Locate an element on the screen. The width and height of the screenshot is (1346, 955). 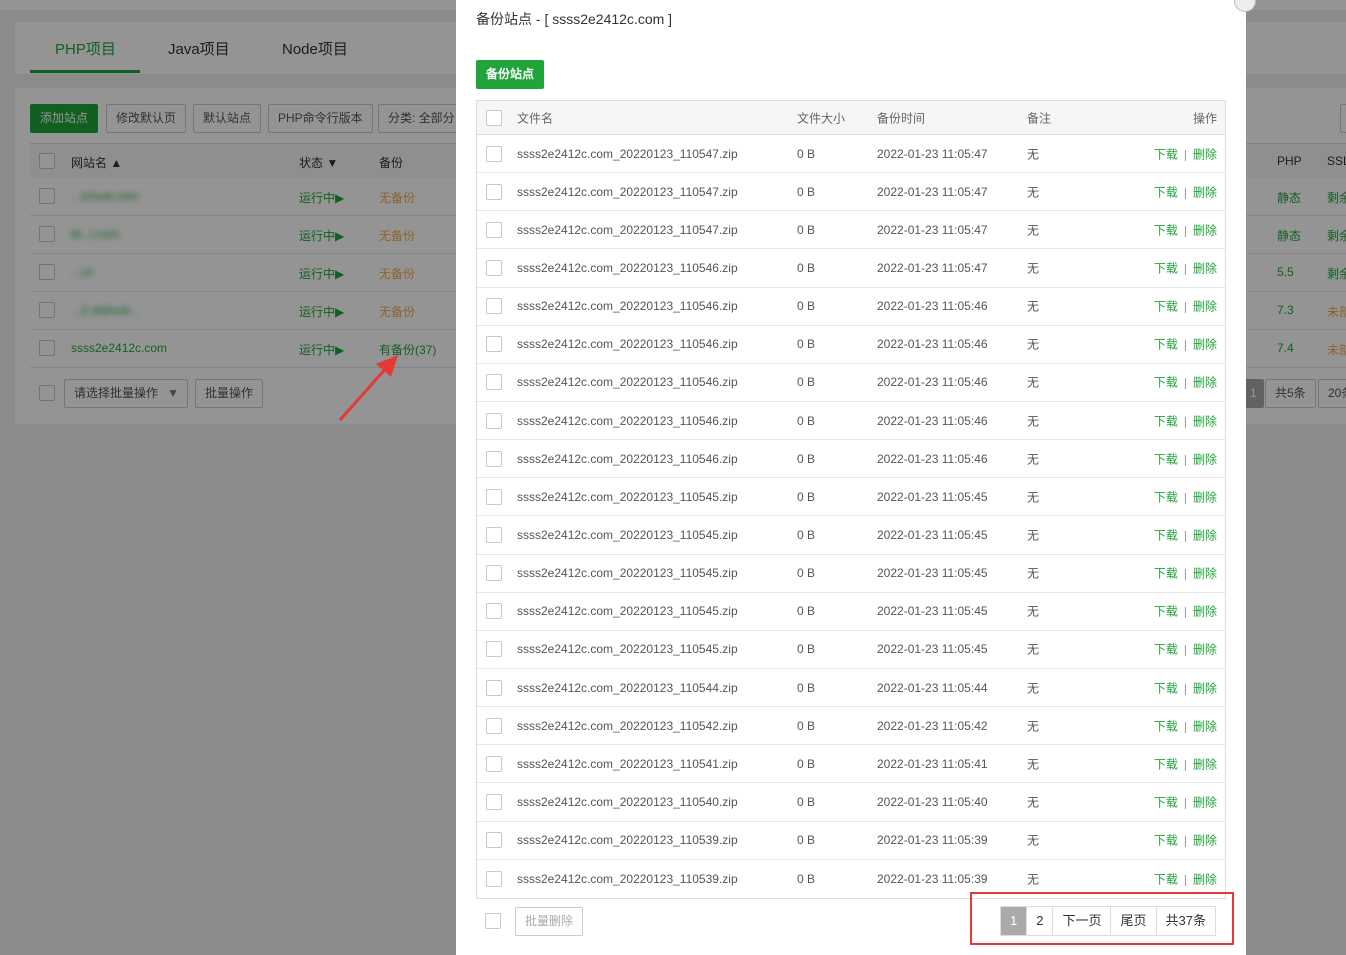
file-name: ssss2e2412c.com_20220123_110545.zip is located at coordinates (627, 611).